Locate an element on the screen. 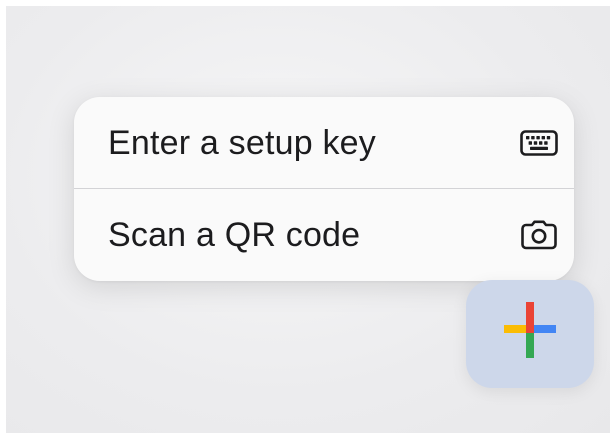 The image size is (616, 439). keyboard-icon is located at coordinates (539, 143).